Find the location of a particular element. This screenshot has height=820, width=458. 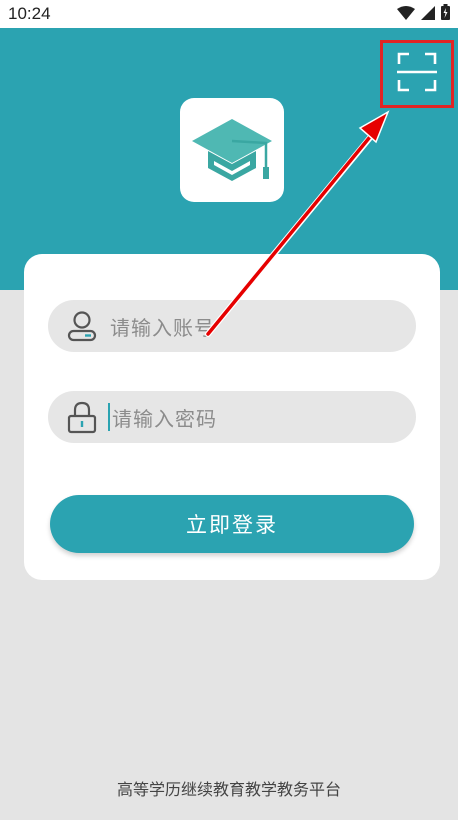

password-placeholder: 请输入密码 is located at coordinates (164, 418).